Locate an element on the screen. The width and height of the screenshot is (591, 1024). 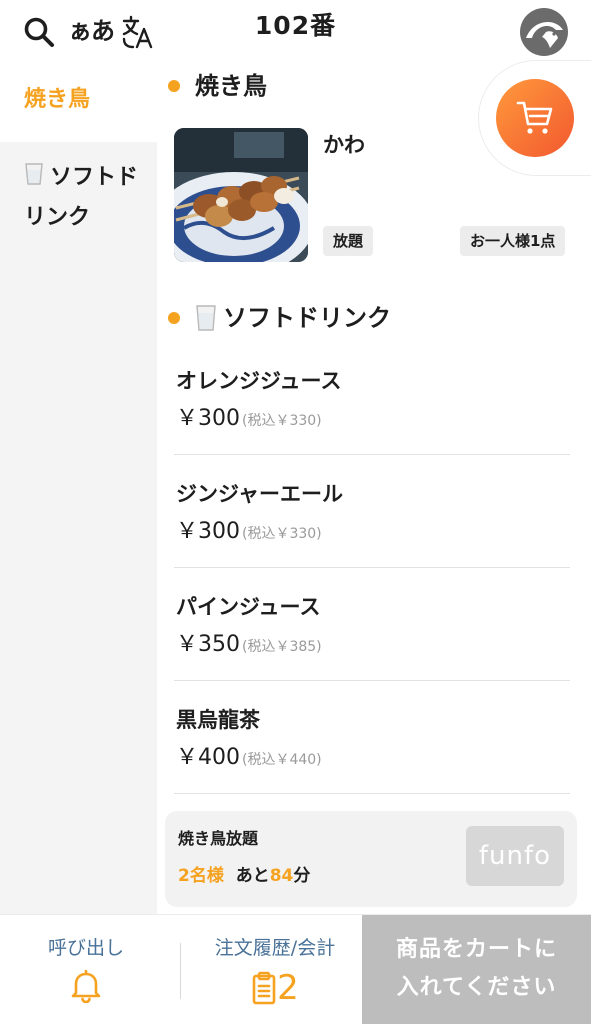
call-staff-button: 呼び出し is located at coordinates (86, 969).